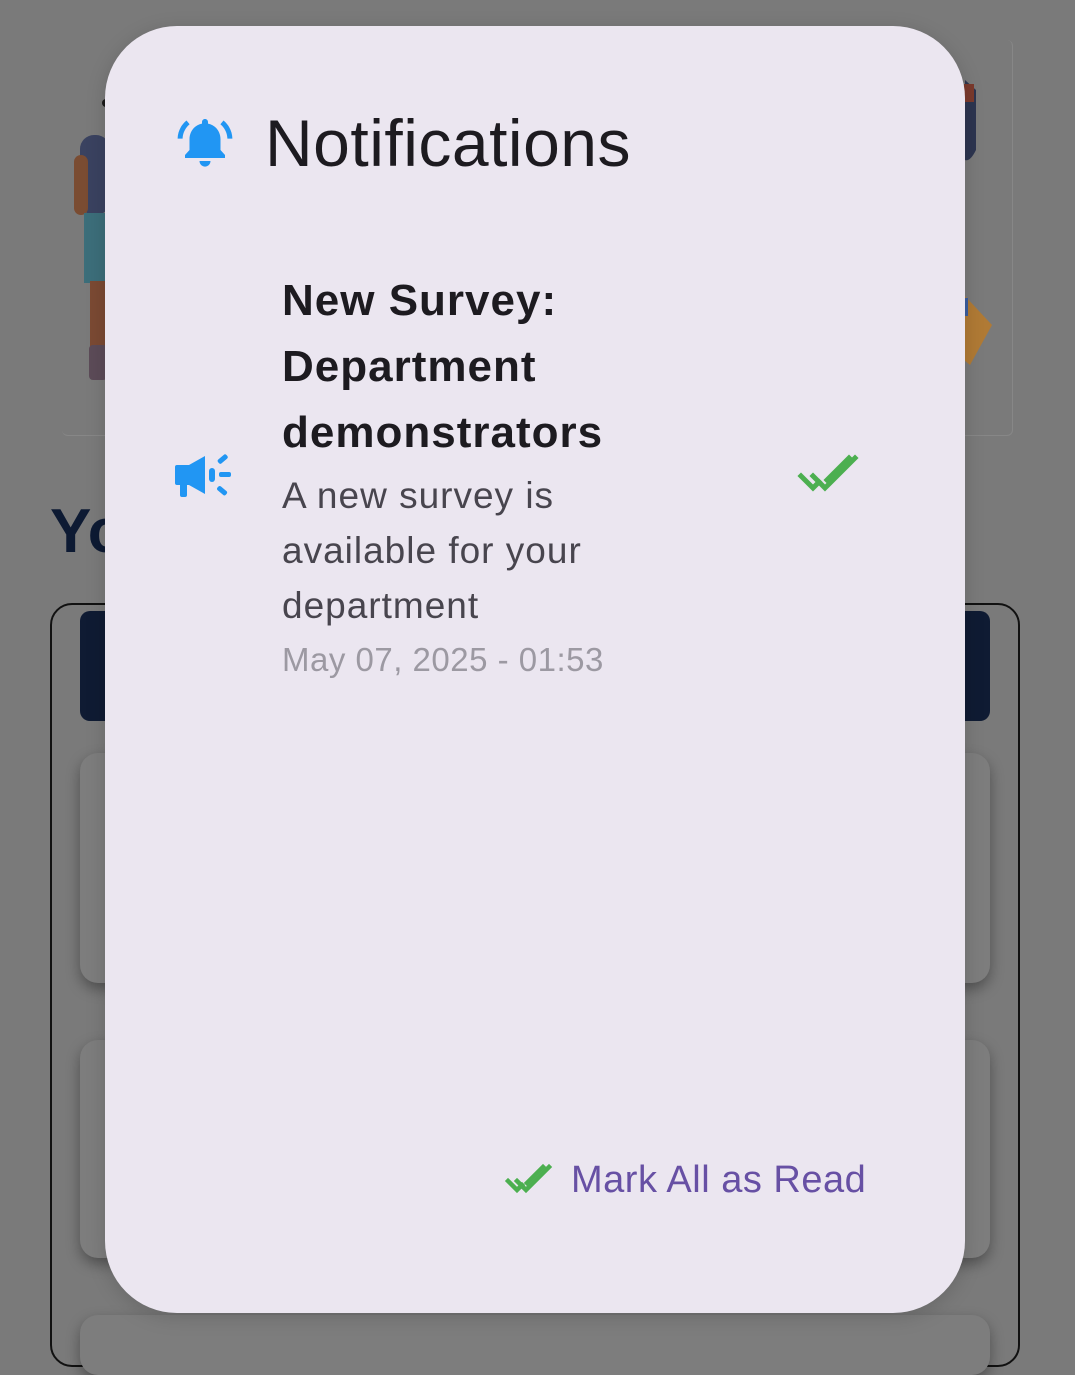 Image resolution: width=1075 pixels, height=1375 pixels. What do you see at coordinates (443, 366) in the screenshot?
I see `notification-title: New Survey: Department demonstrators` at bounding box center [443, 366].